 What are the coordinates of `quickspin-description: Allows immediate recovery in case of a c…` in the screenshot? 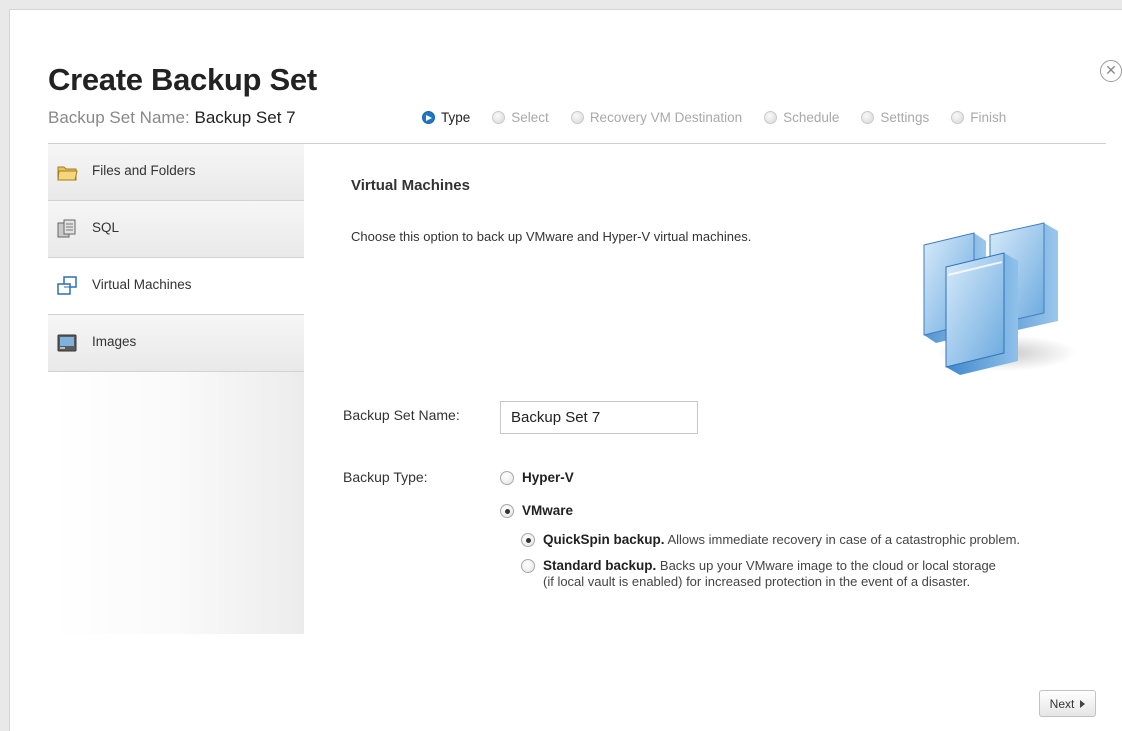 It's located at (844, 539).